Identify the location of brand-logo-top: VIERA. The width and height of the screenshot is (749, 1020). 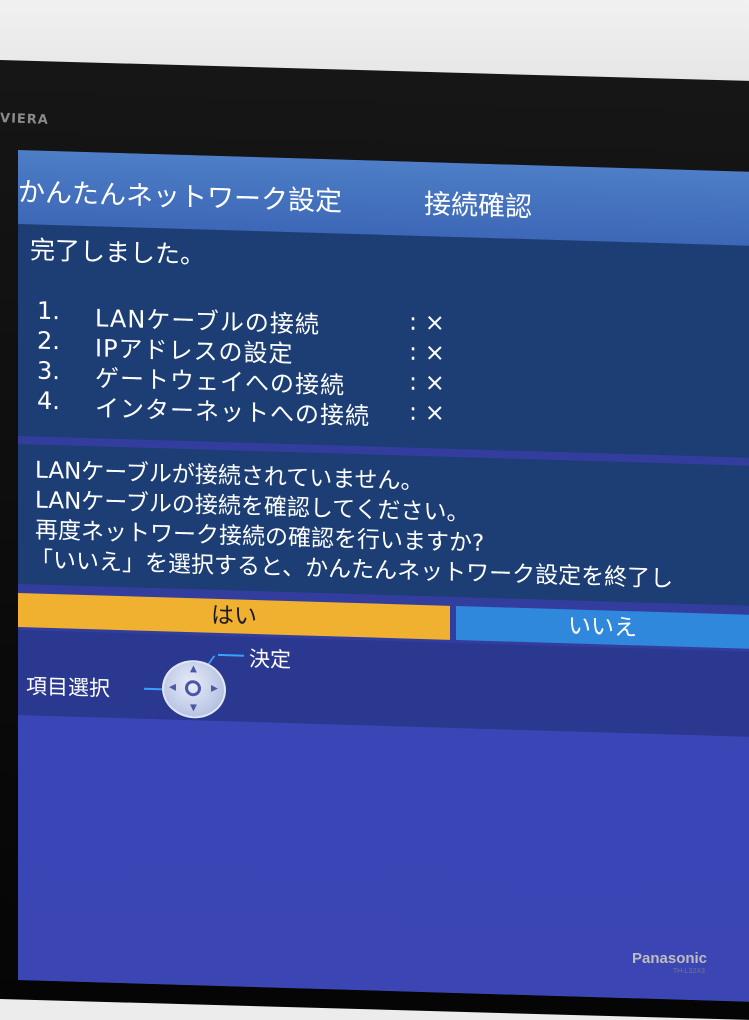
(25, 119).